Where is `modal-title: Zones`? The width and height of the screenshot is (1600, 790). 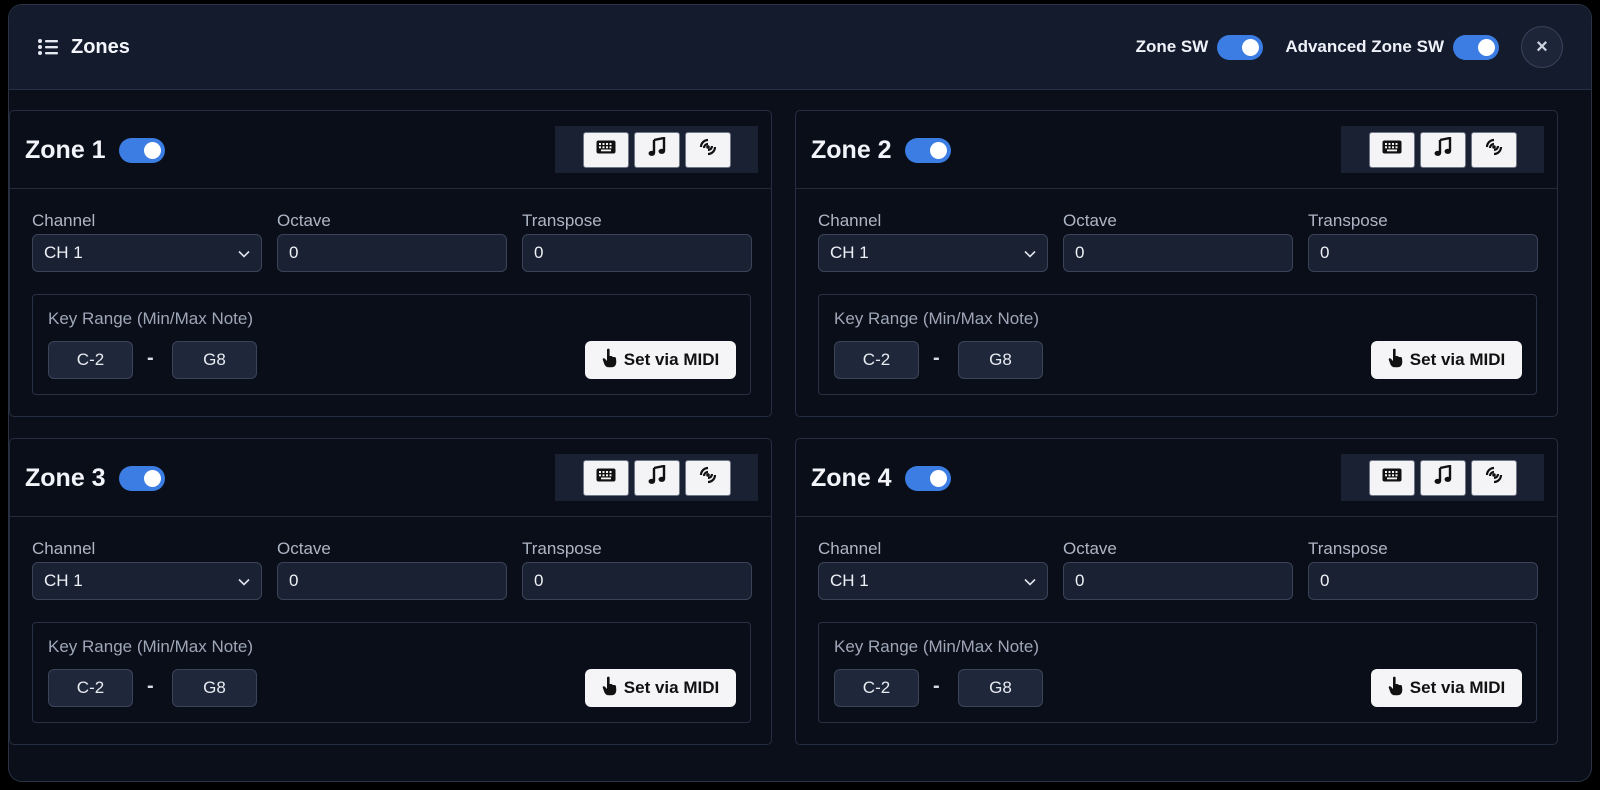 modal-title: Zones is located at coordinates (83, 47).